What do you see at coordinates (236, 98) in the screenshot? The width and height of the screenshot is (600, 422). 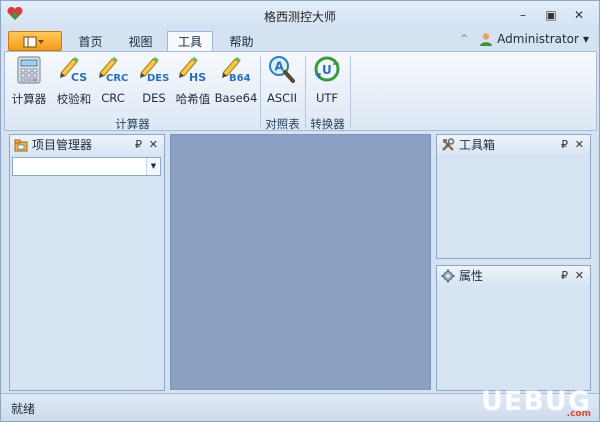 I see `base64-label: Base64` at bounding box center [236, 98].